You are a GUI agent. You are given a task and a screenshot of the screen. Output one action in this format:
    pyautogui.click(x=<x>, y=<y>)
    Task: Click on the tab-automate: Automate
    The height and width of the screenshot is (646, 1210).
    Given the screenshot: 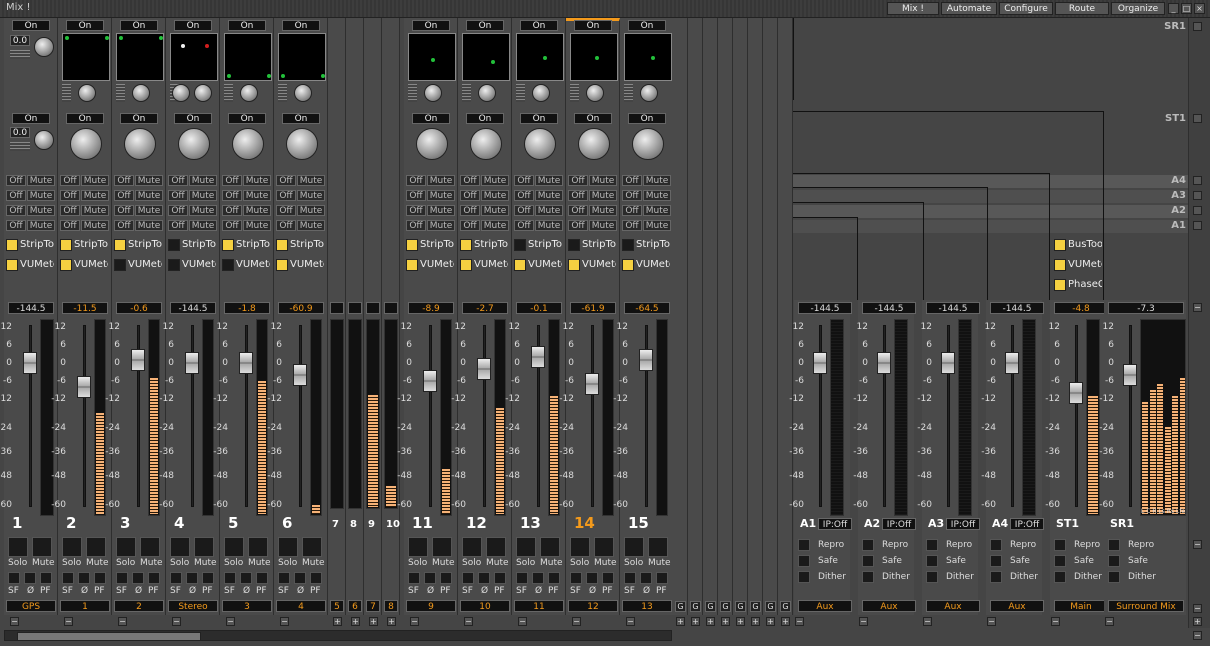 What is the action you would take?
    pyautogui.click(x=969, y=8)
    